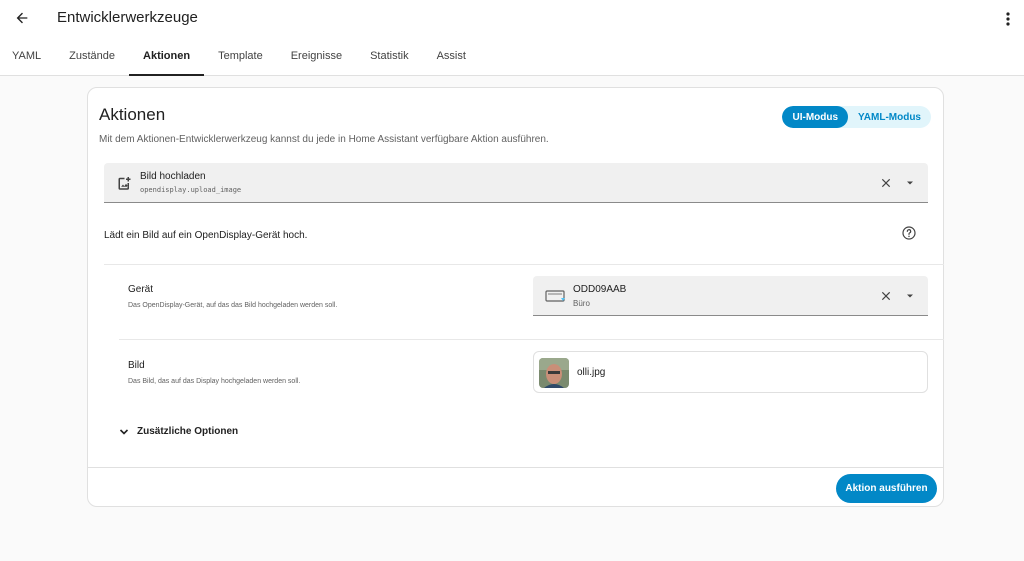 The width and height of the screenshot is (1024, 561). What do you see at coordinates (889, 117) in the screenshot?
I see `yaml-mode-button: YAML-Modus` at bounding box center [889, 117].